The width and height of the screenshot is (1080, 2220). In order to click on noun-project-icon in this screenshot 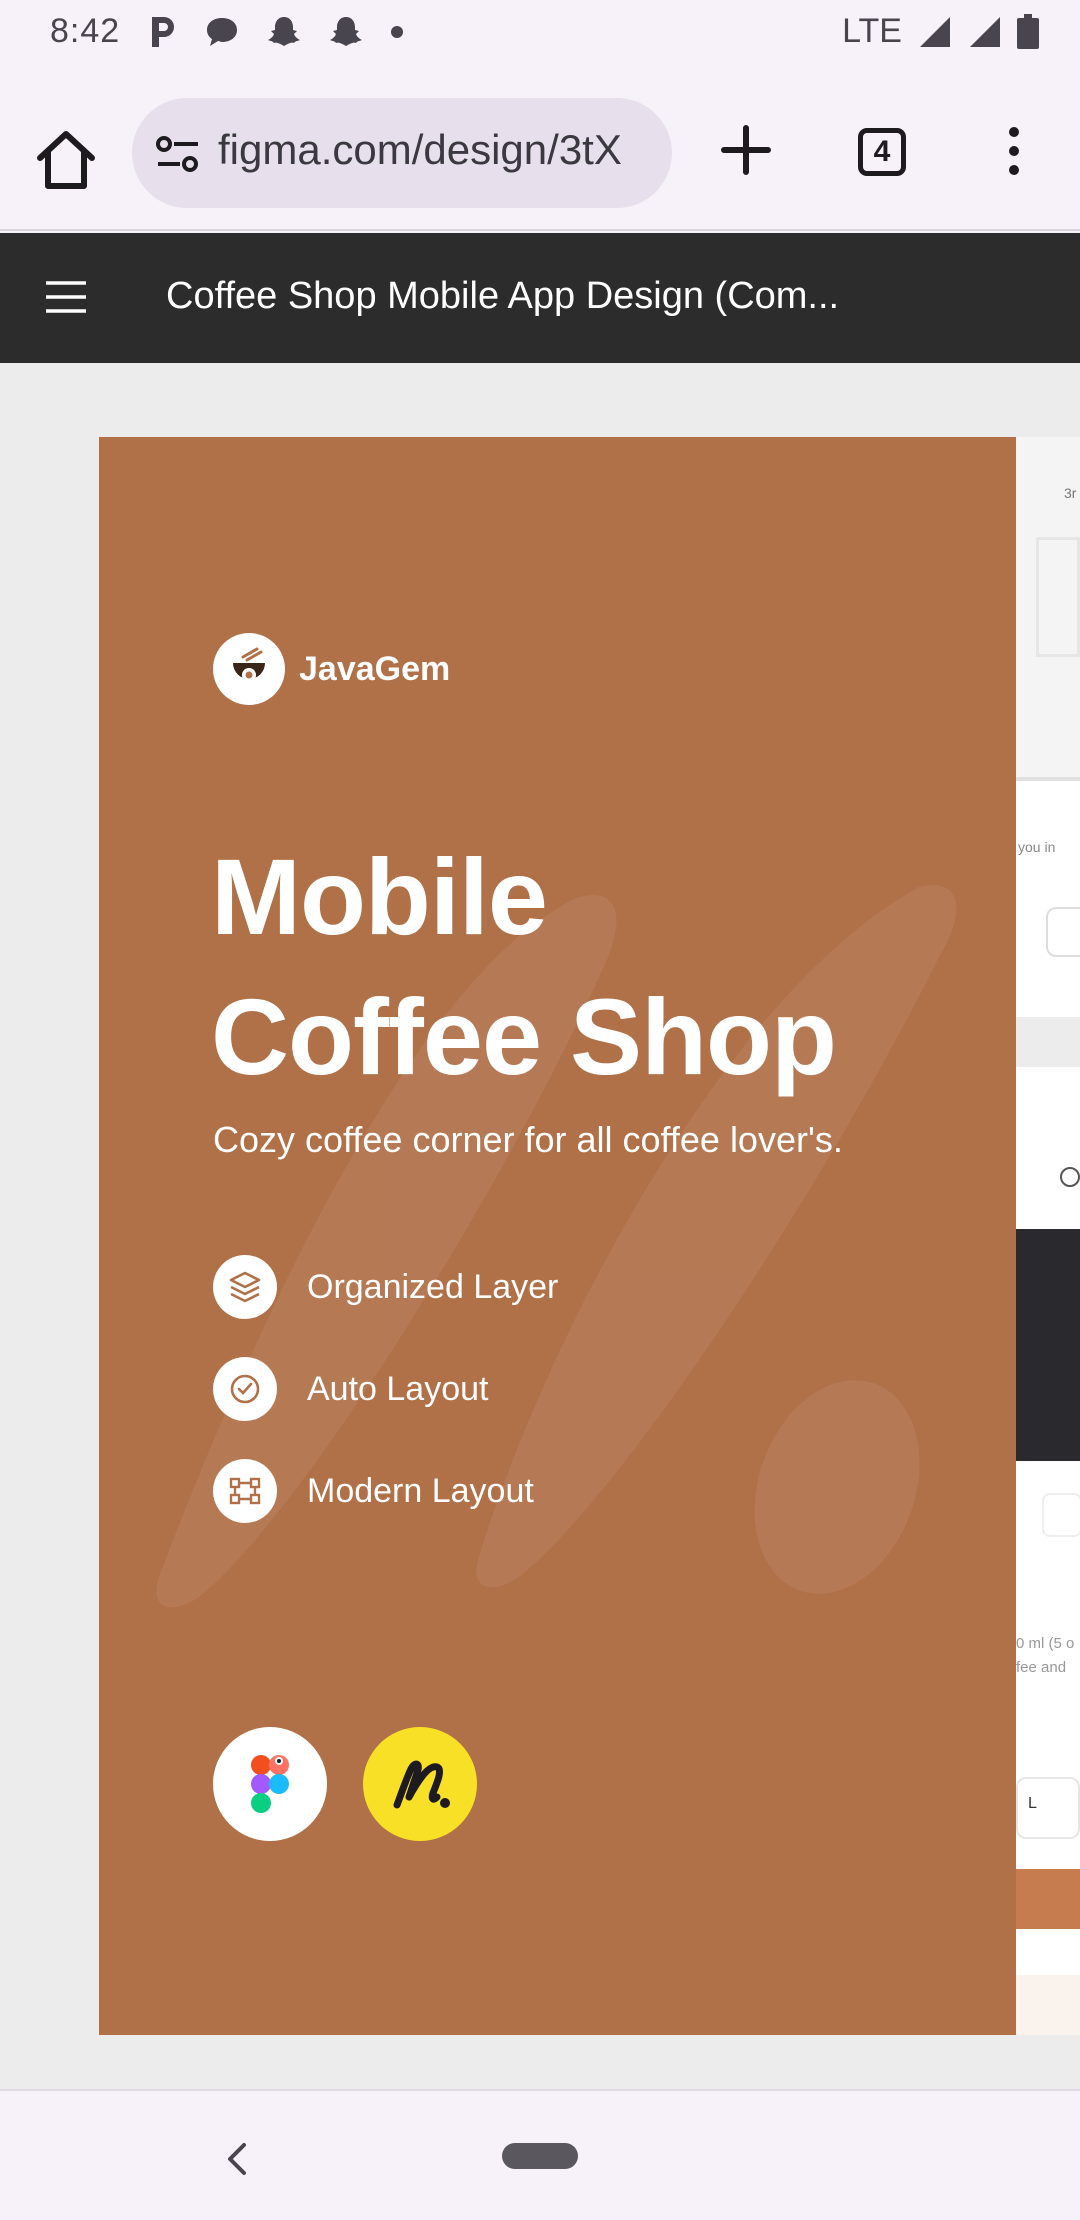, I will do `click(420, 1784)`.